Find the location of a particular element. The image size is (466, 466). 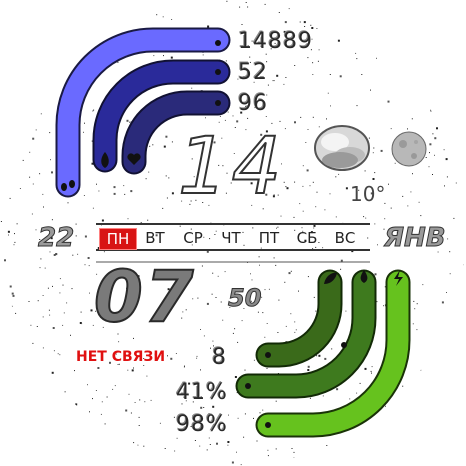

weekday-fri: ПТ is located at coordinates (269, 238).